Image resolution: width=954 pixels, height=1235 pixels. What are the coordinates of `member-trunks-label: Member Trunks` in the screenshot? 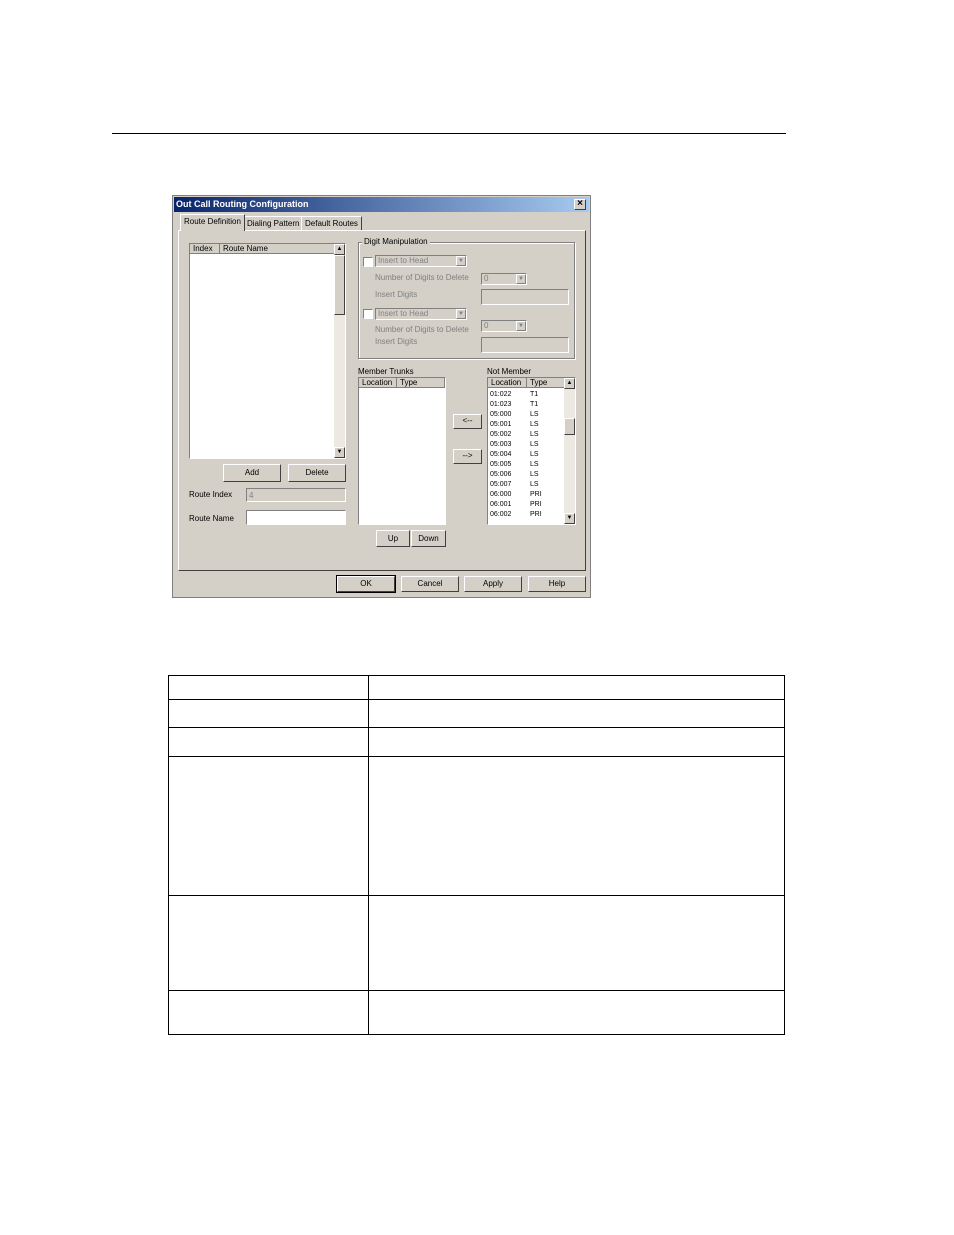 It's located at (386, 371).